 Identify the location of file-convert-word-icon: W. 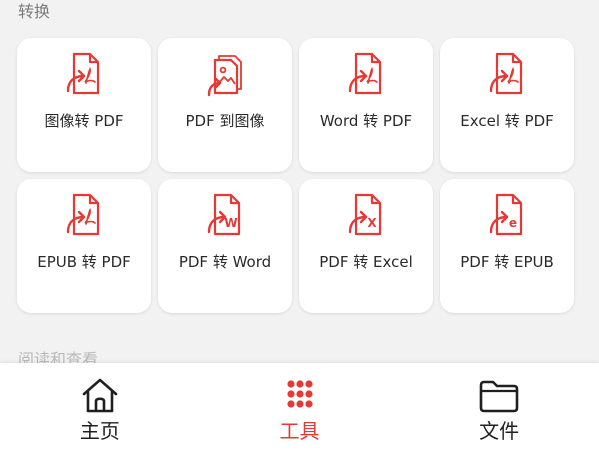
(224, 214).